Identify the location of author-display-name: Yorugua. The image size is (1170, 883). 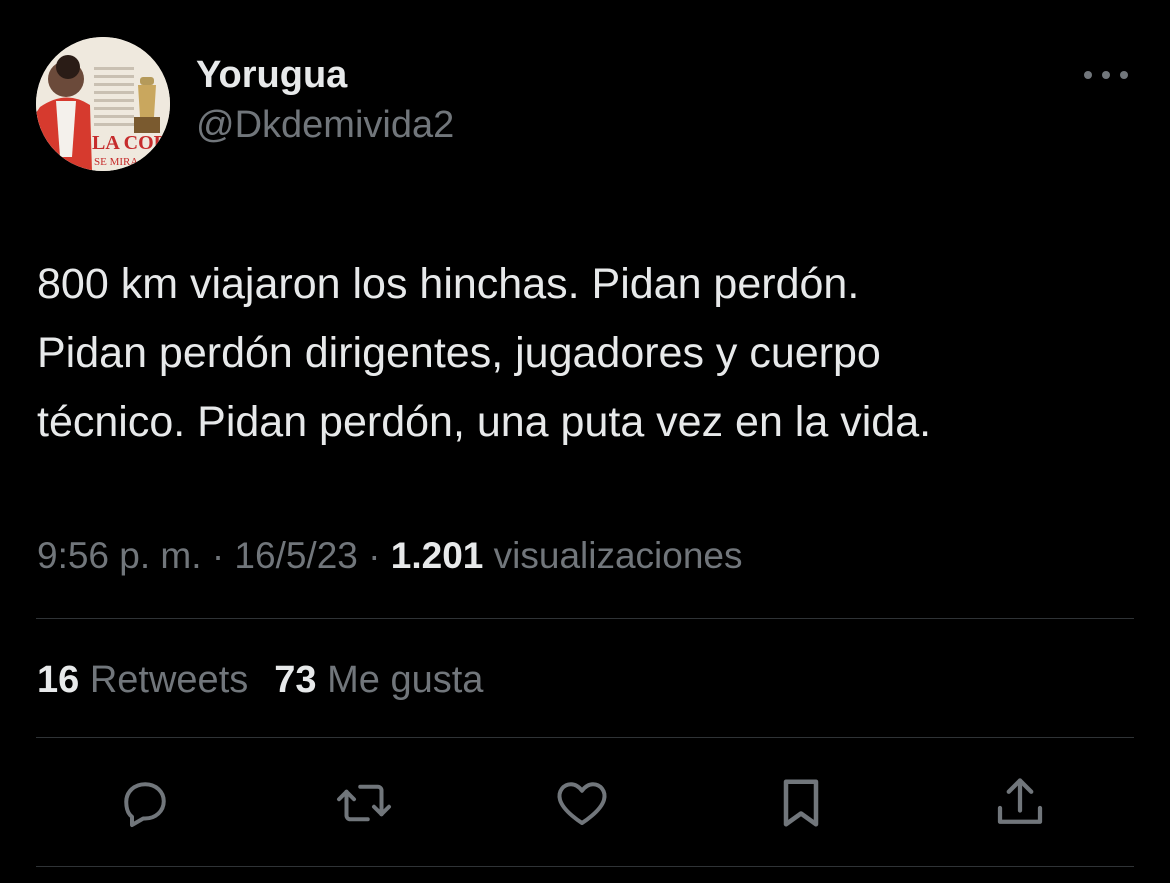
(325, 75).